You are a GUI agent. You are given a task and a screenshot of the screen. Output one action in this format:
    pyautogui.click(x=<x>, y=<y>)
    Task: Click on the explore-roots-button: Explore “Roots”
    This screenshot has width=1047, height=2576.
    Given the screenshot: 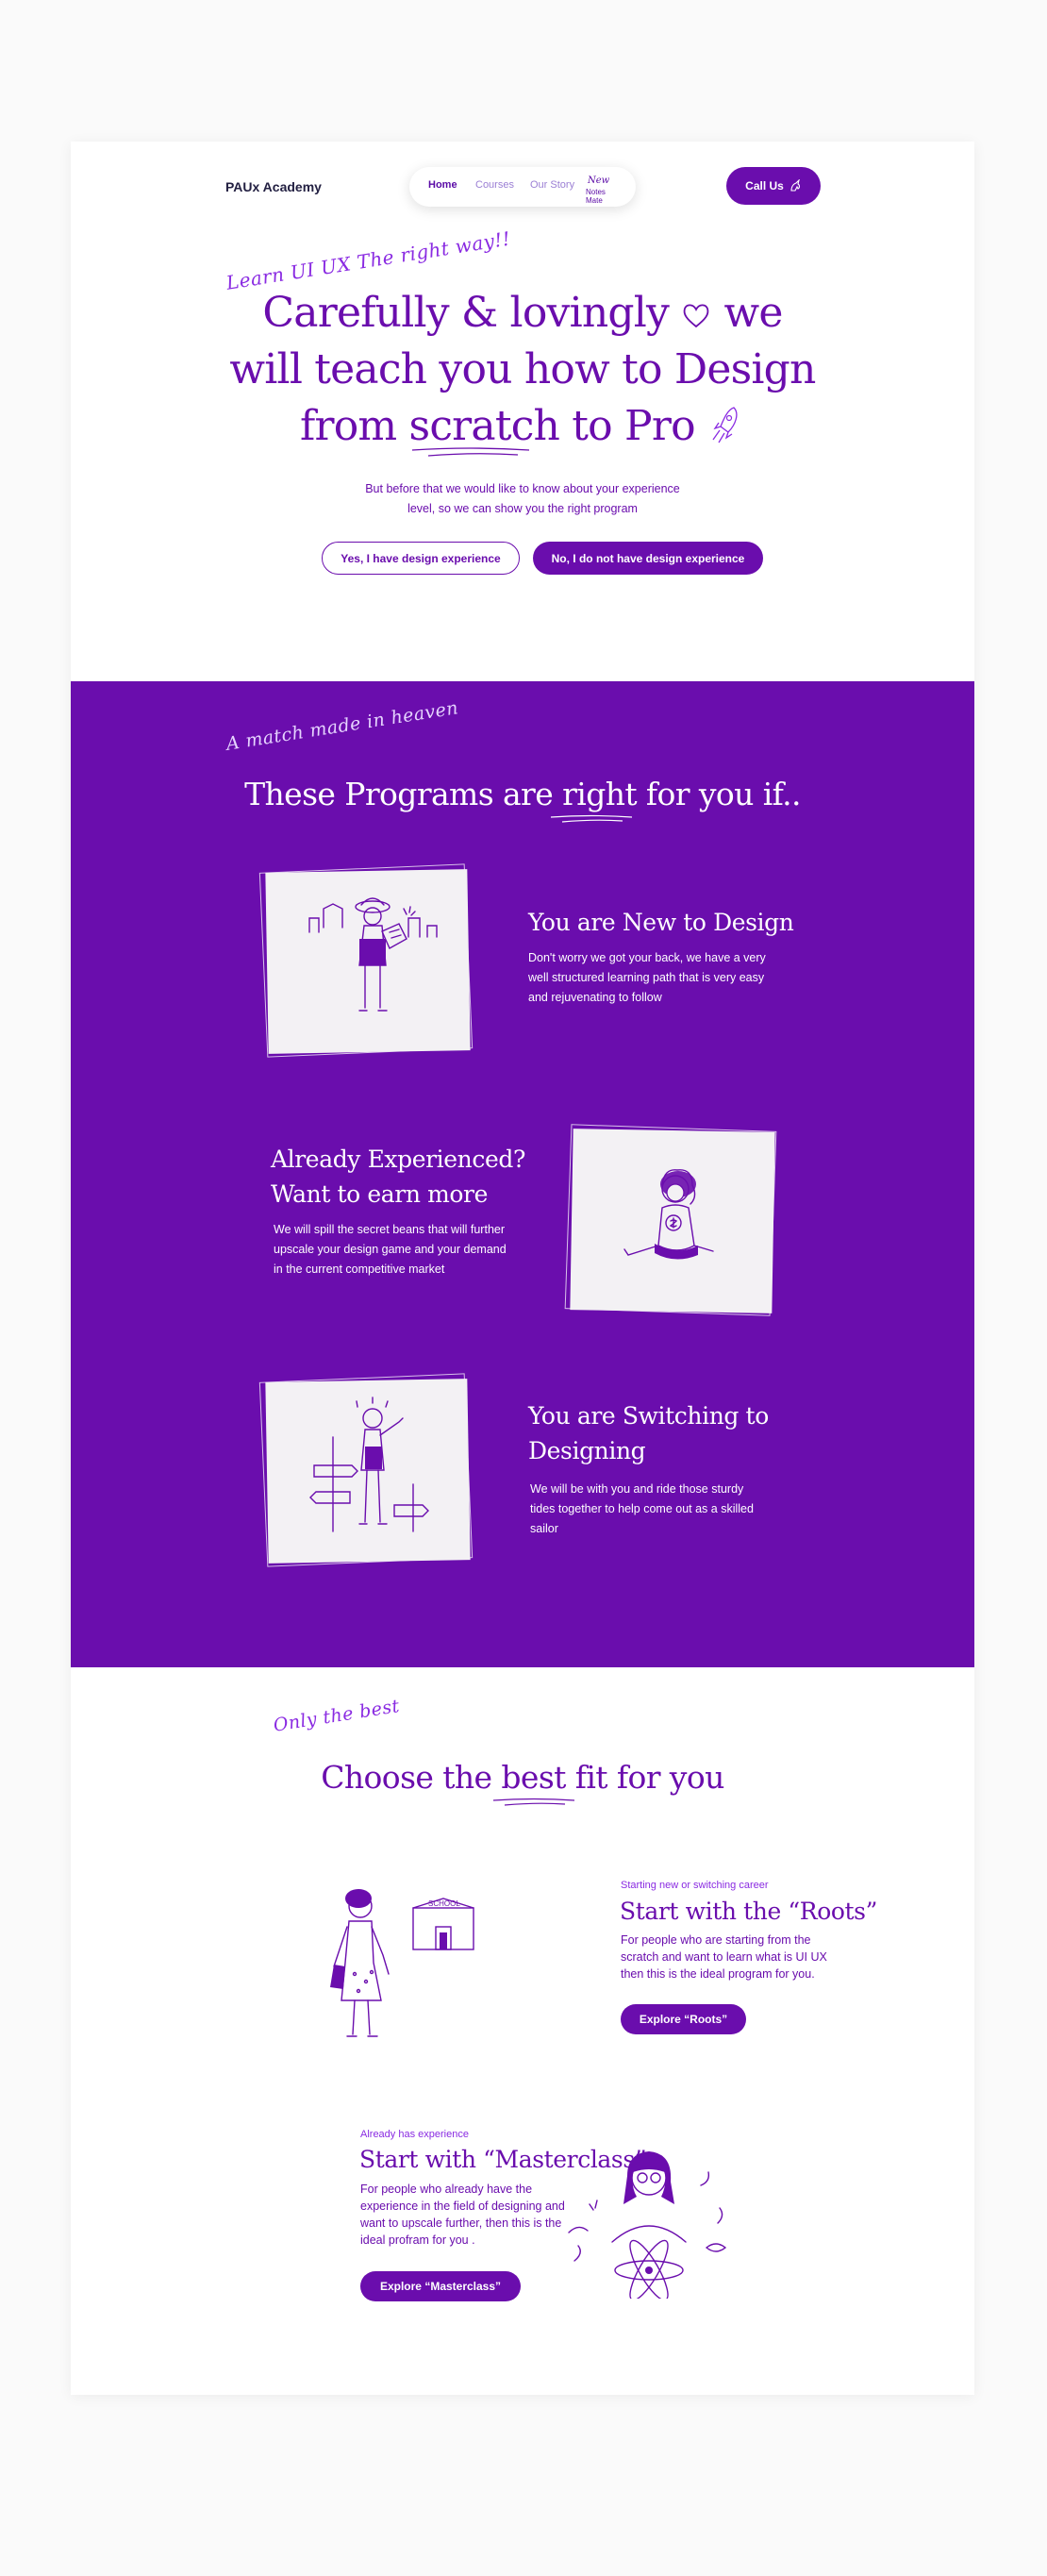 What is the action you would take?
    pyautogui.click(x=683, y=2019)
    